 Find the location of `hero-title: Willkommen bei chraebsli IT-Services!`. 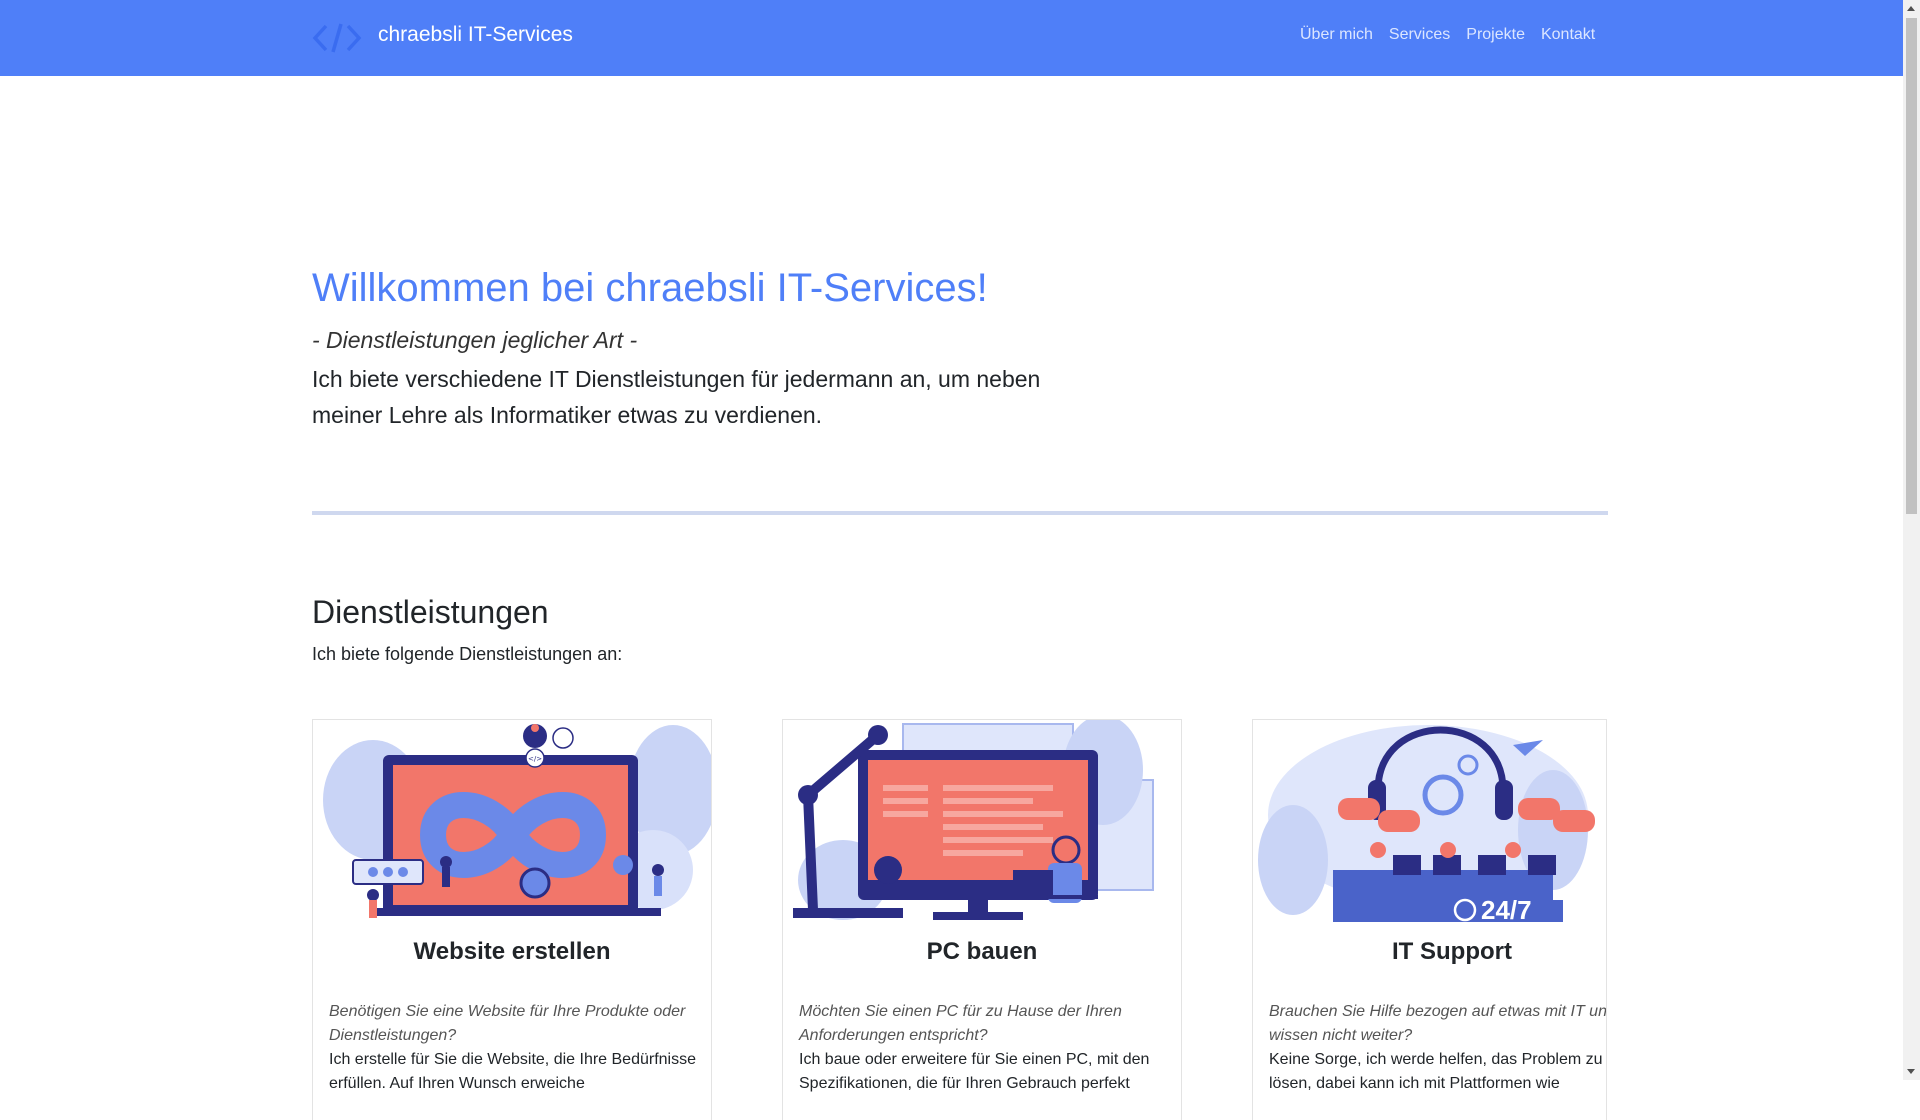

hero-title: Willkommen bei chraebsli IT-Services! is located at coordinates (650, 288).